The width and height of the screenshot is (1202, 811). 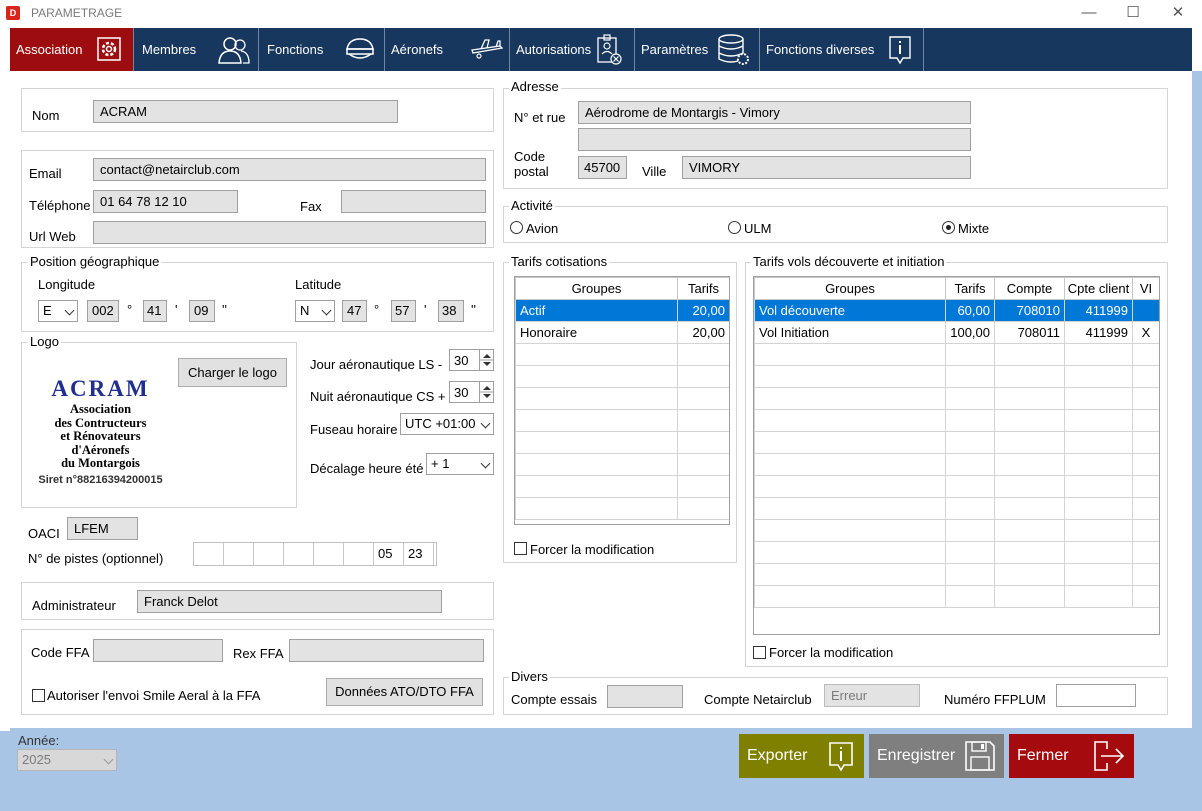 What do you see at coordinates (471, 360) in the screenshot?
I see `jour-spinner: 30` at bounding box center [471, 360].